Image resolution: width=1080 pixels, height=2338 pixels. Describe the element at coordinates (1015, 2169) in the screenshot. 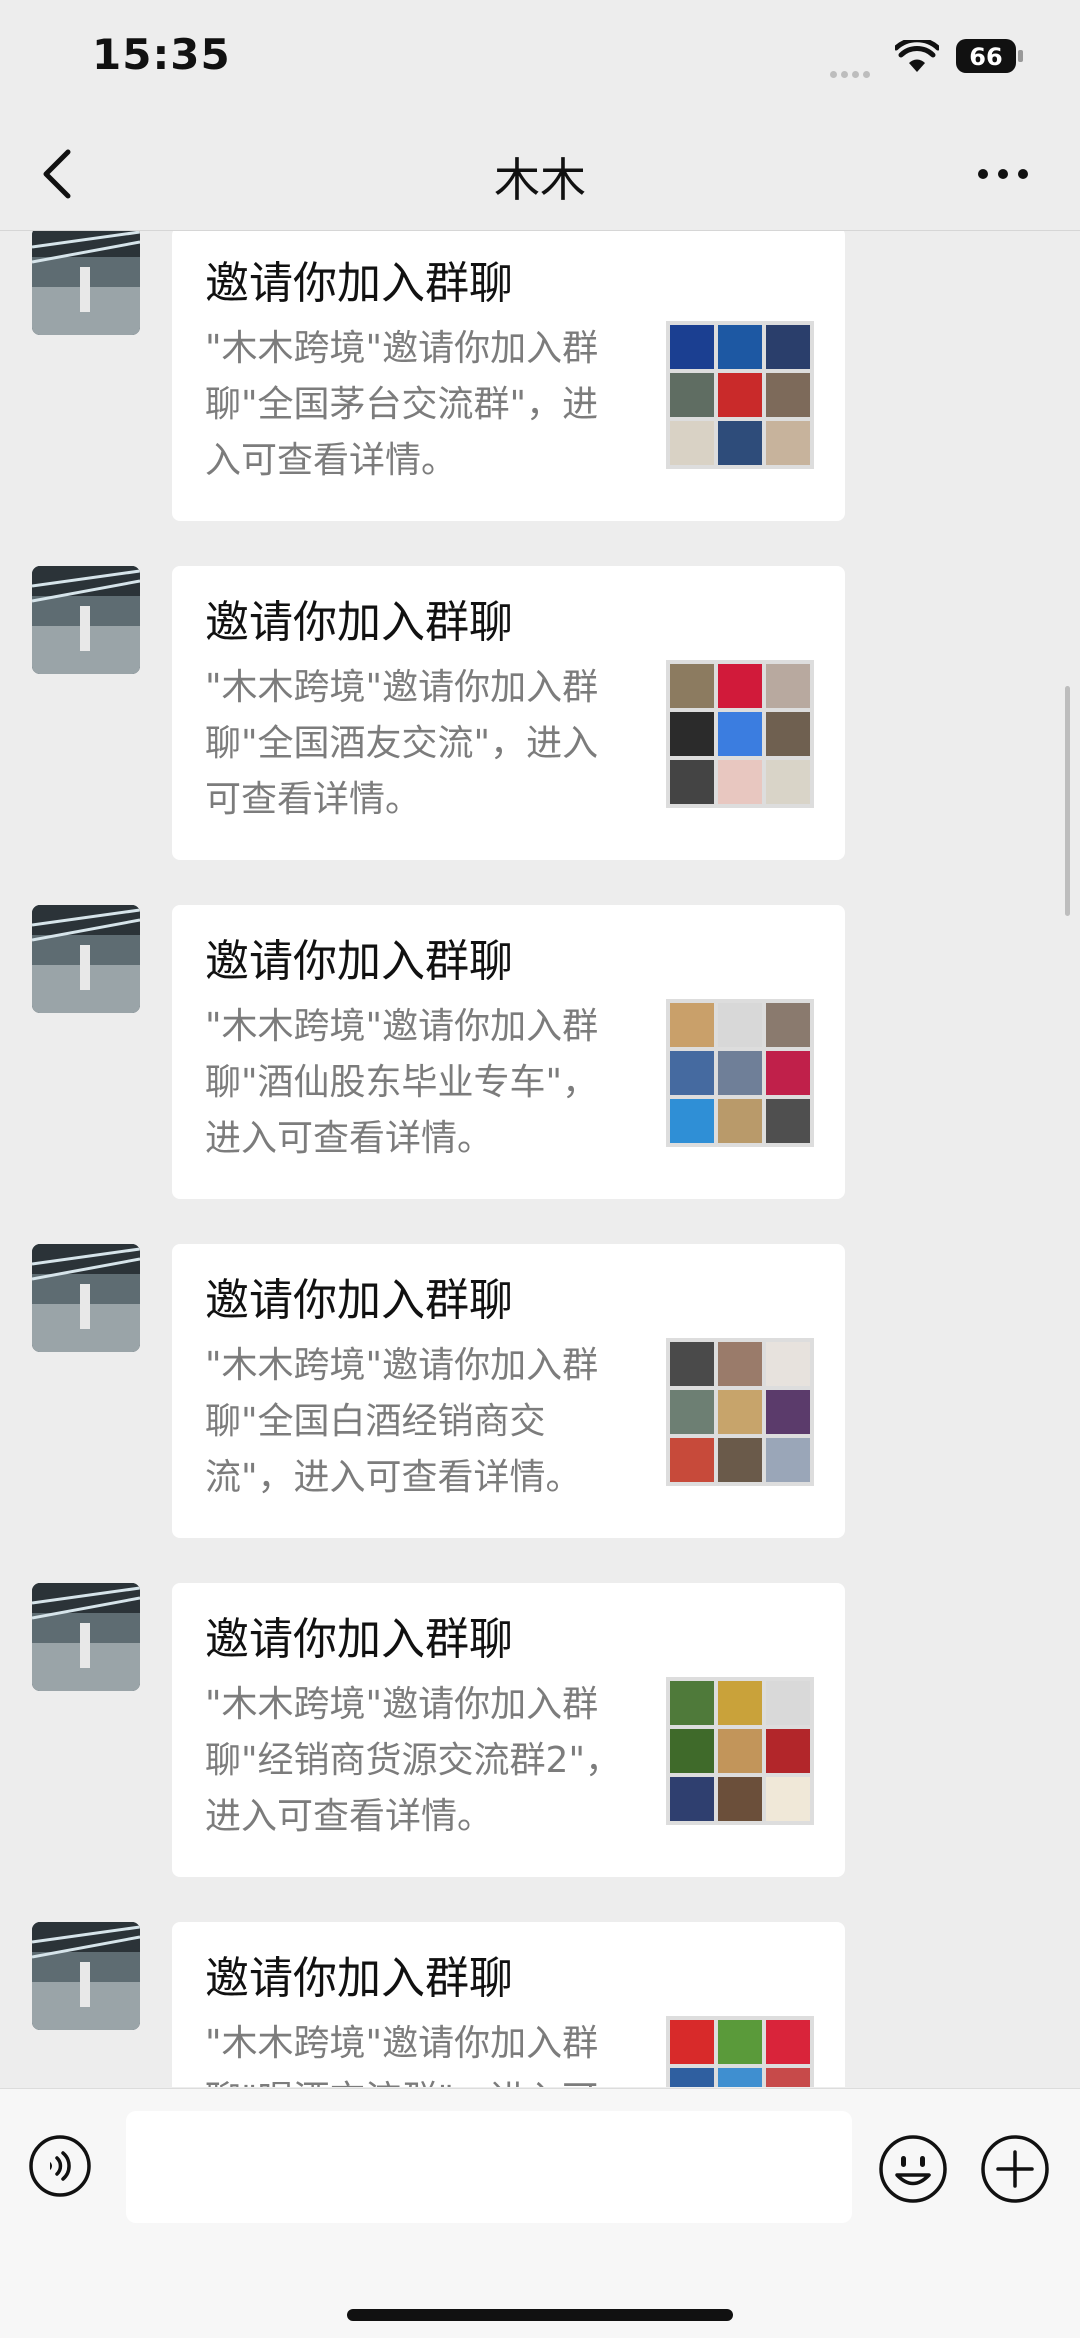

I see `add-more-icon` at that location.